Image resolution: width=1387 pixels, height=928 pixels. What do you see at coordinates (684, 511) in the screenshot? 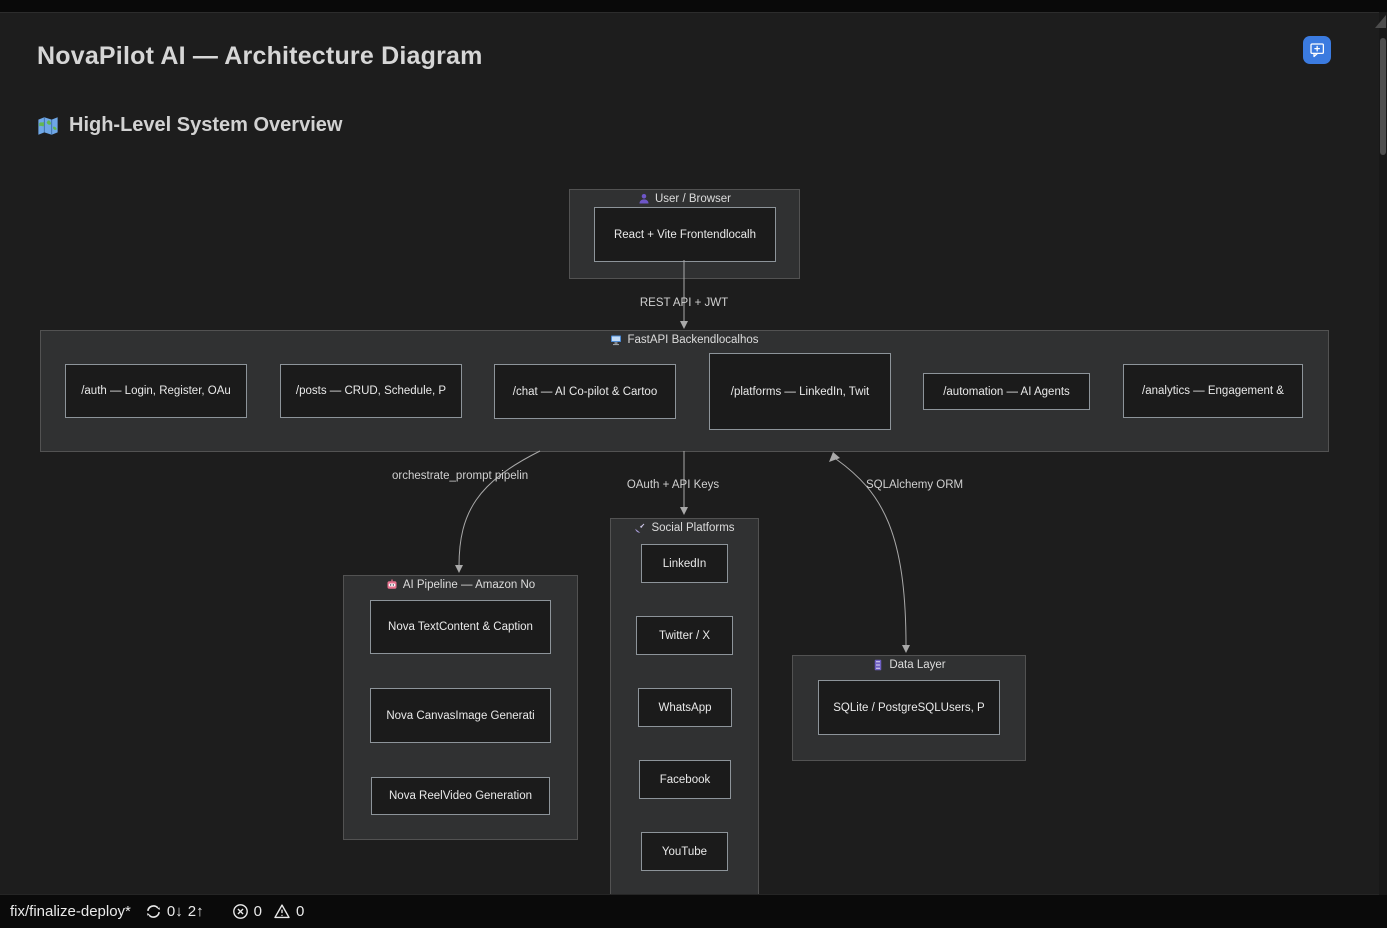
I see `arrowhead-into-social` at bounding box center [684, 511].